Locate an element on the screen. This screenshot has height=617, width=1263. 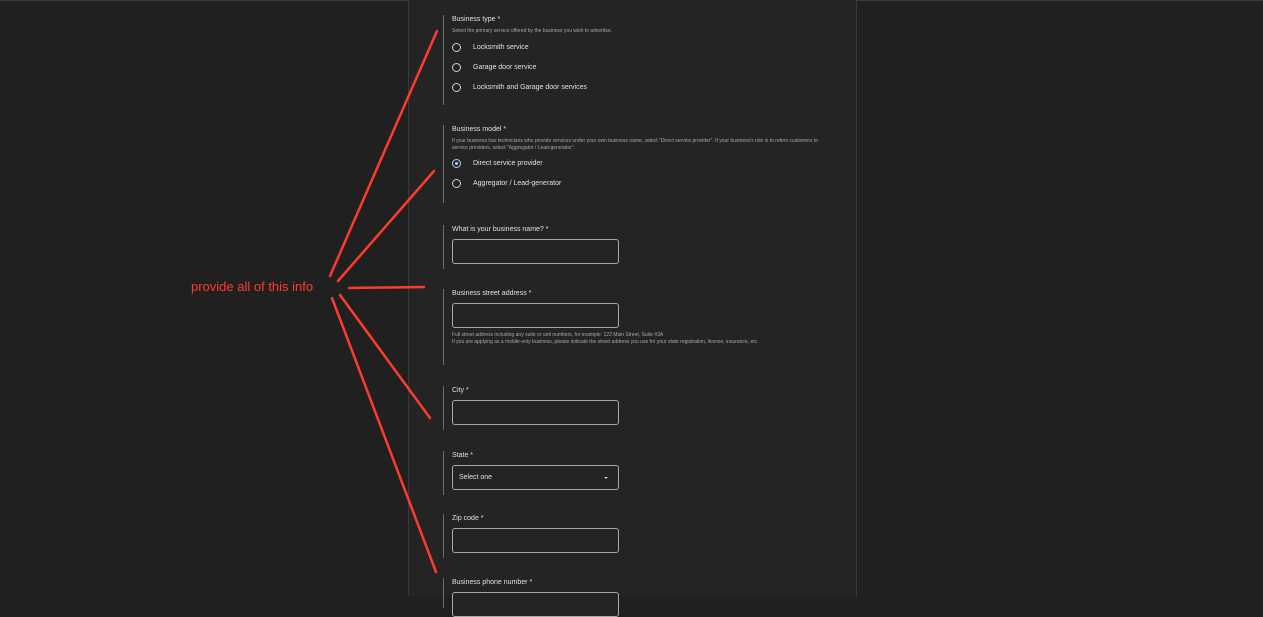
annotation-line-business-type is located at coordinates (383, 153).